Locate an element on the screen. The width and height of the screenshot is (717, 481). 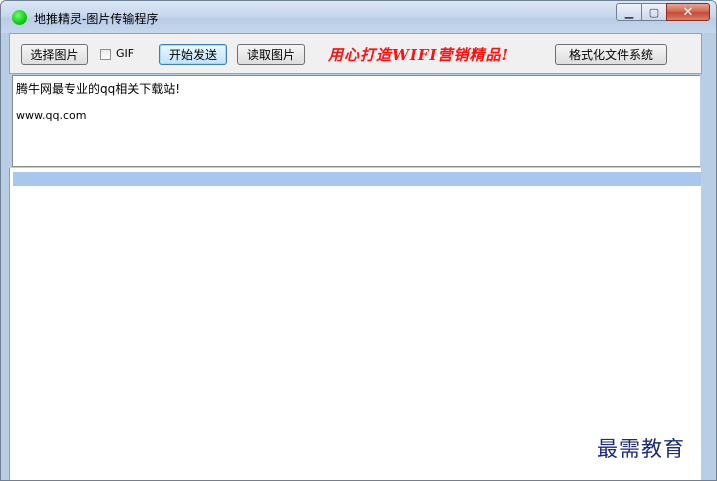
format-filesystem-button: 格式化文件系统 is located at coordinates (611, 54).